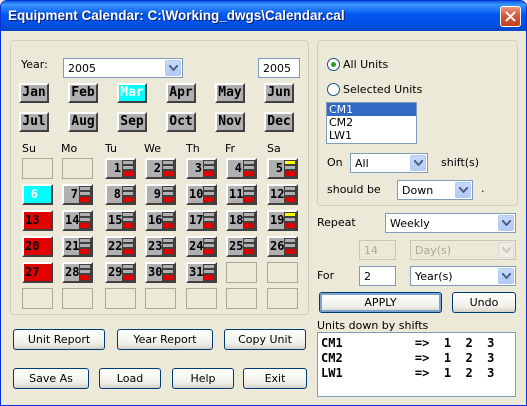 Image resolution: width=527 pixels, height=406 pixels. What do you see at coordinates (69, 148) in the screenshot?
I see `weekday-header-mo: Mo` at bounding box center [69, 148].